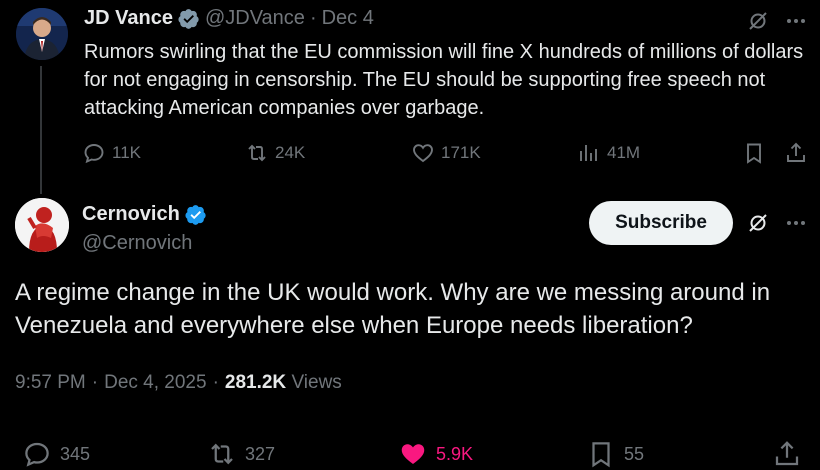  I want to click on views-icon, so click(588, 153).